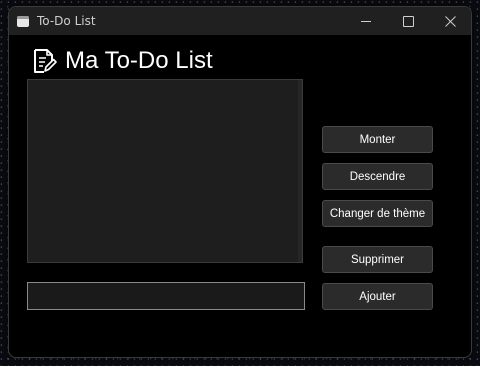 The width and height of the screenshot is (480, 366). I want to click on add-button: Ajouter, so click(377, 296).